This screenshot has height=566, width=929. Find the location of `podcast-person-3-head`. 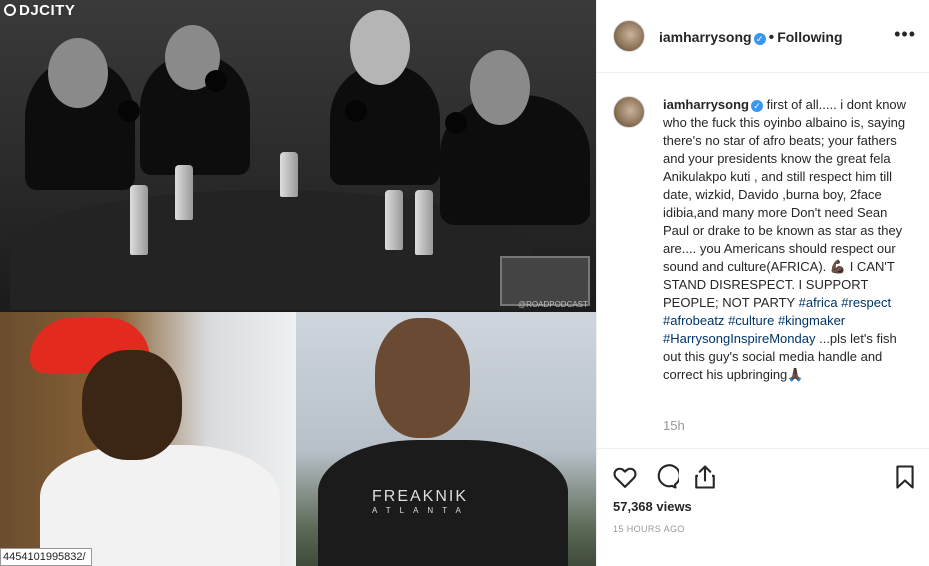

podcast-person-3-head is located at coordinates (380, 47).